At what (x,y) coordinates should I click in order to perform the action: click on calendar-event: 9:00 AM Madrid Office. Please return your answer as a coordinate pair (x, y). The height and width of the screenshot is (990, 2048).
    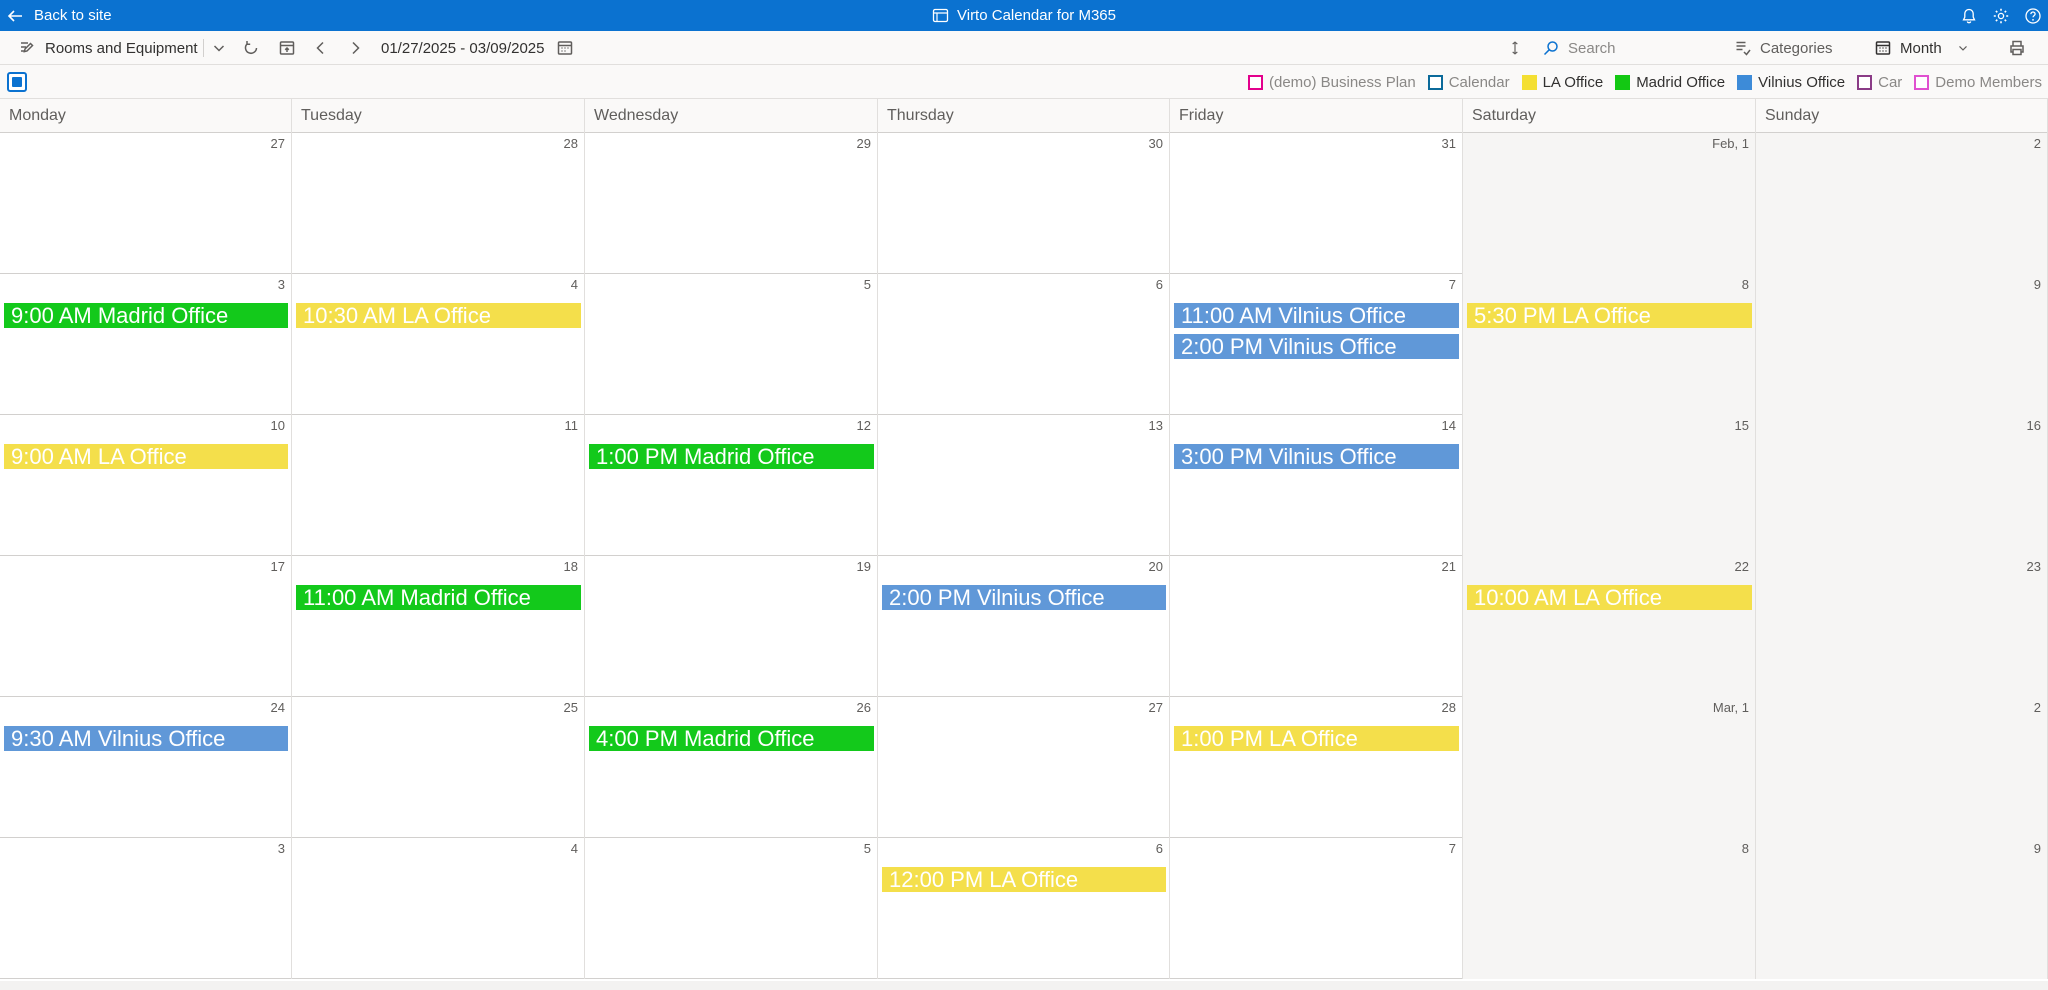
    Looking at the image, I should click on (146, 315).